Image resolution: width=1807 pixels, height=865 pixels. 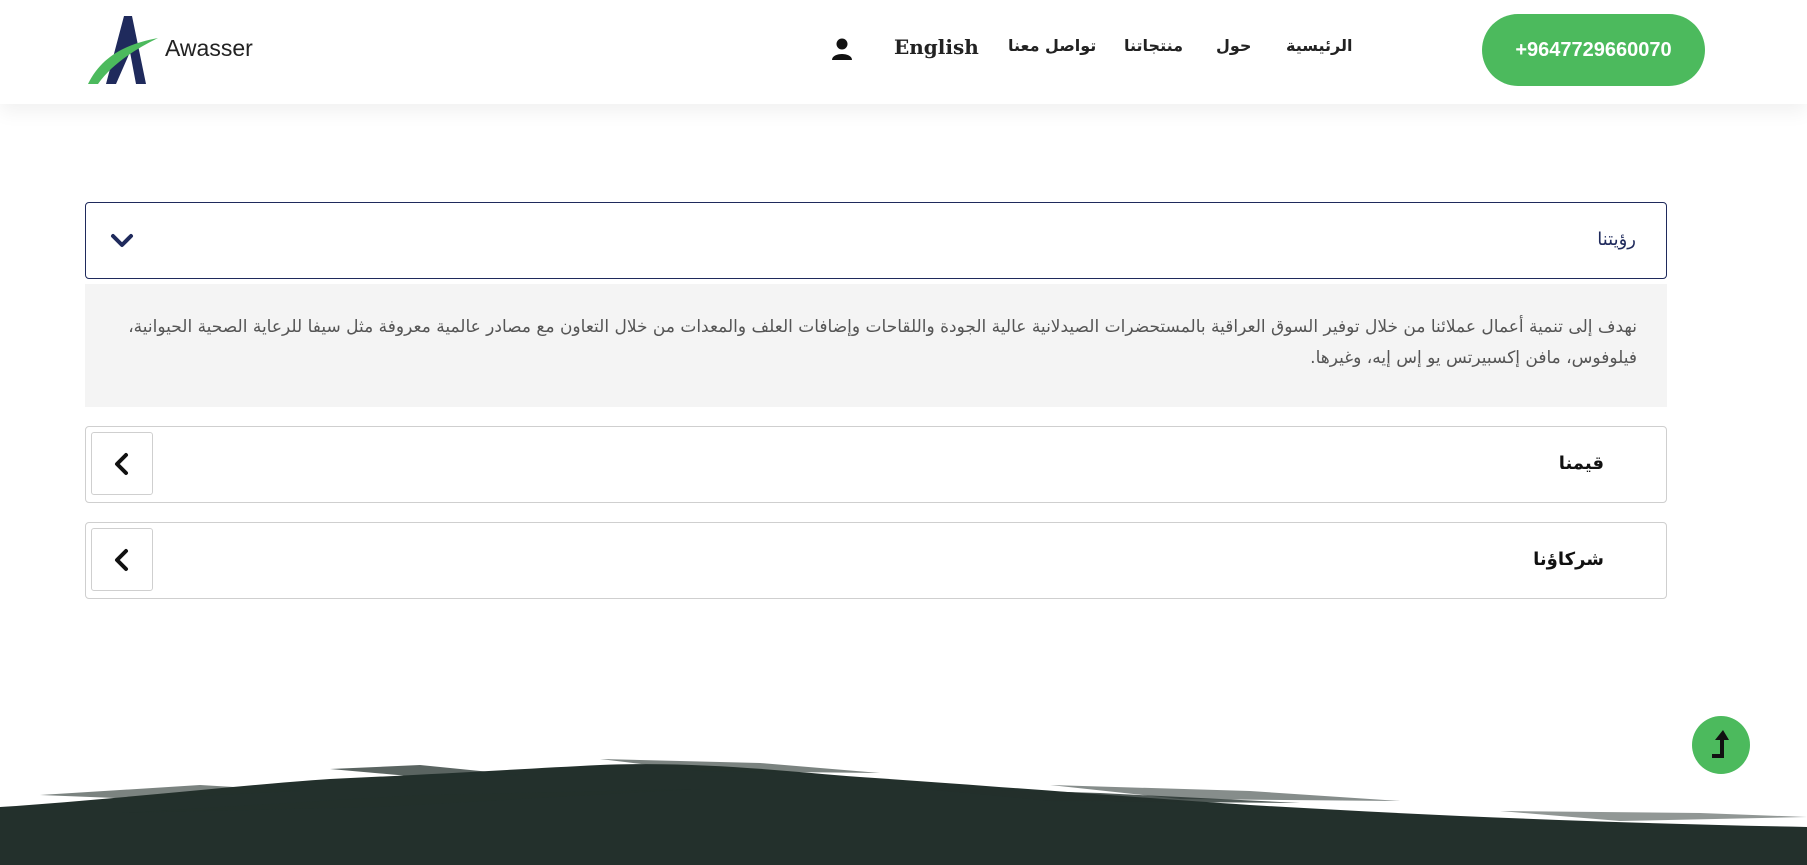 I want to click on chevron-down-icon, so click(x=122, y=241).